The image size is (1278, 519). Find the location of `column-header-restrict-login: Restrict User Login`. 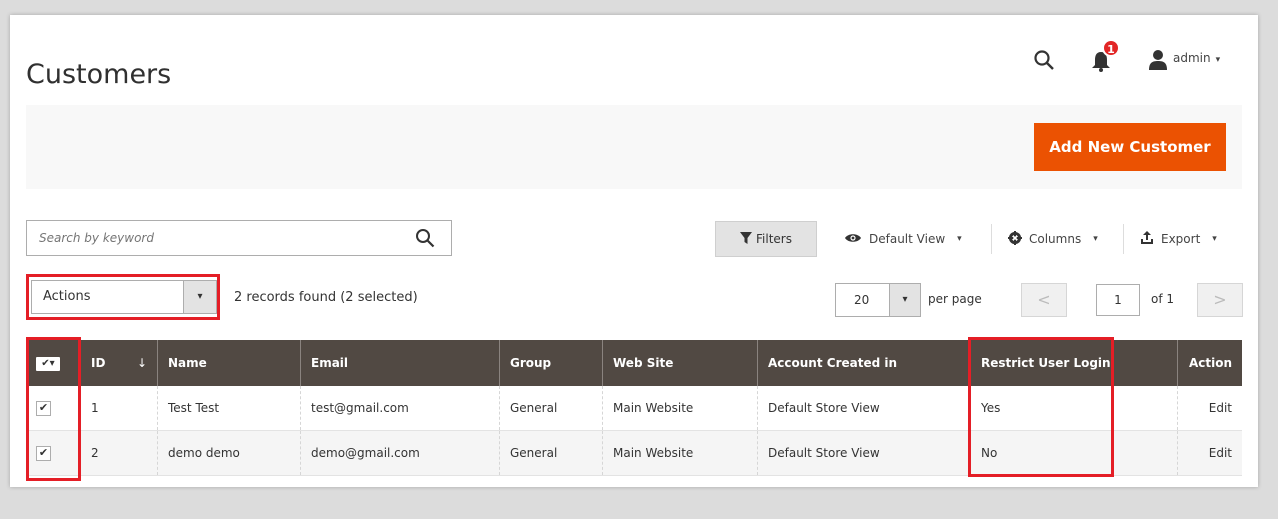

column-header-restrict-login: Restrict User Login is located at coordinates (1074, 363).